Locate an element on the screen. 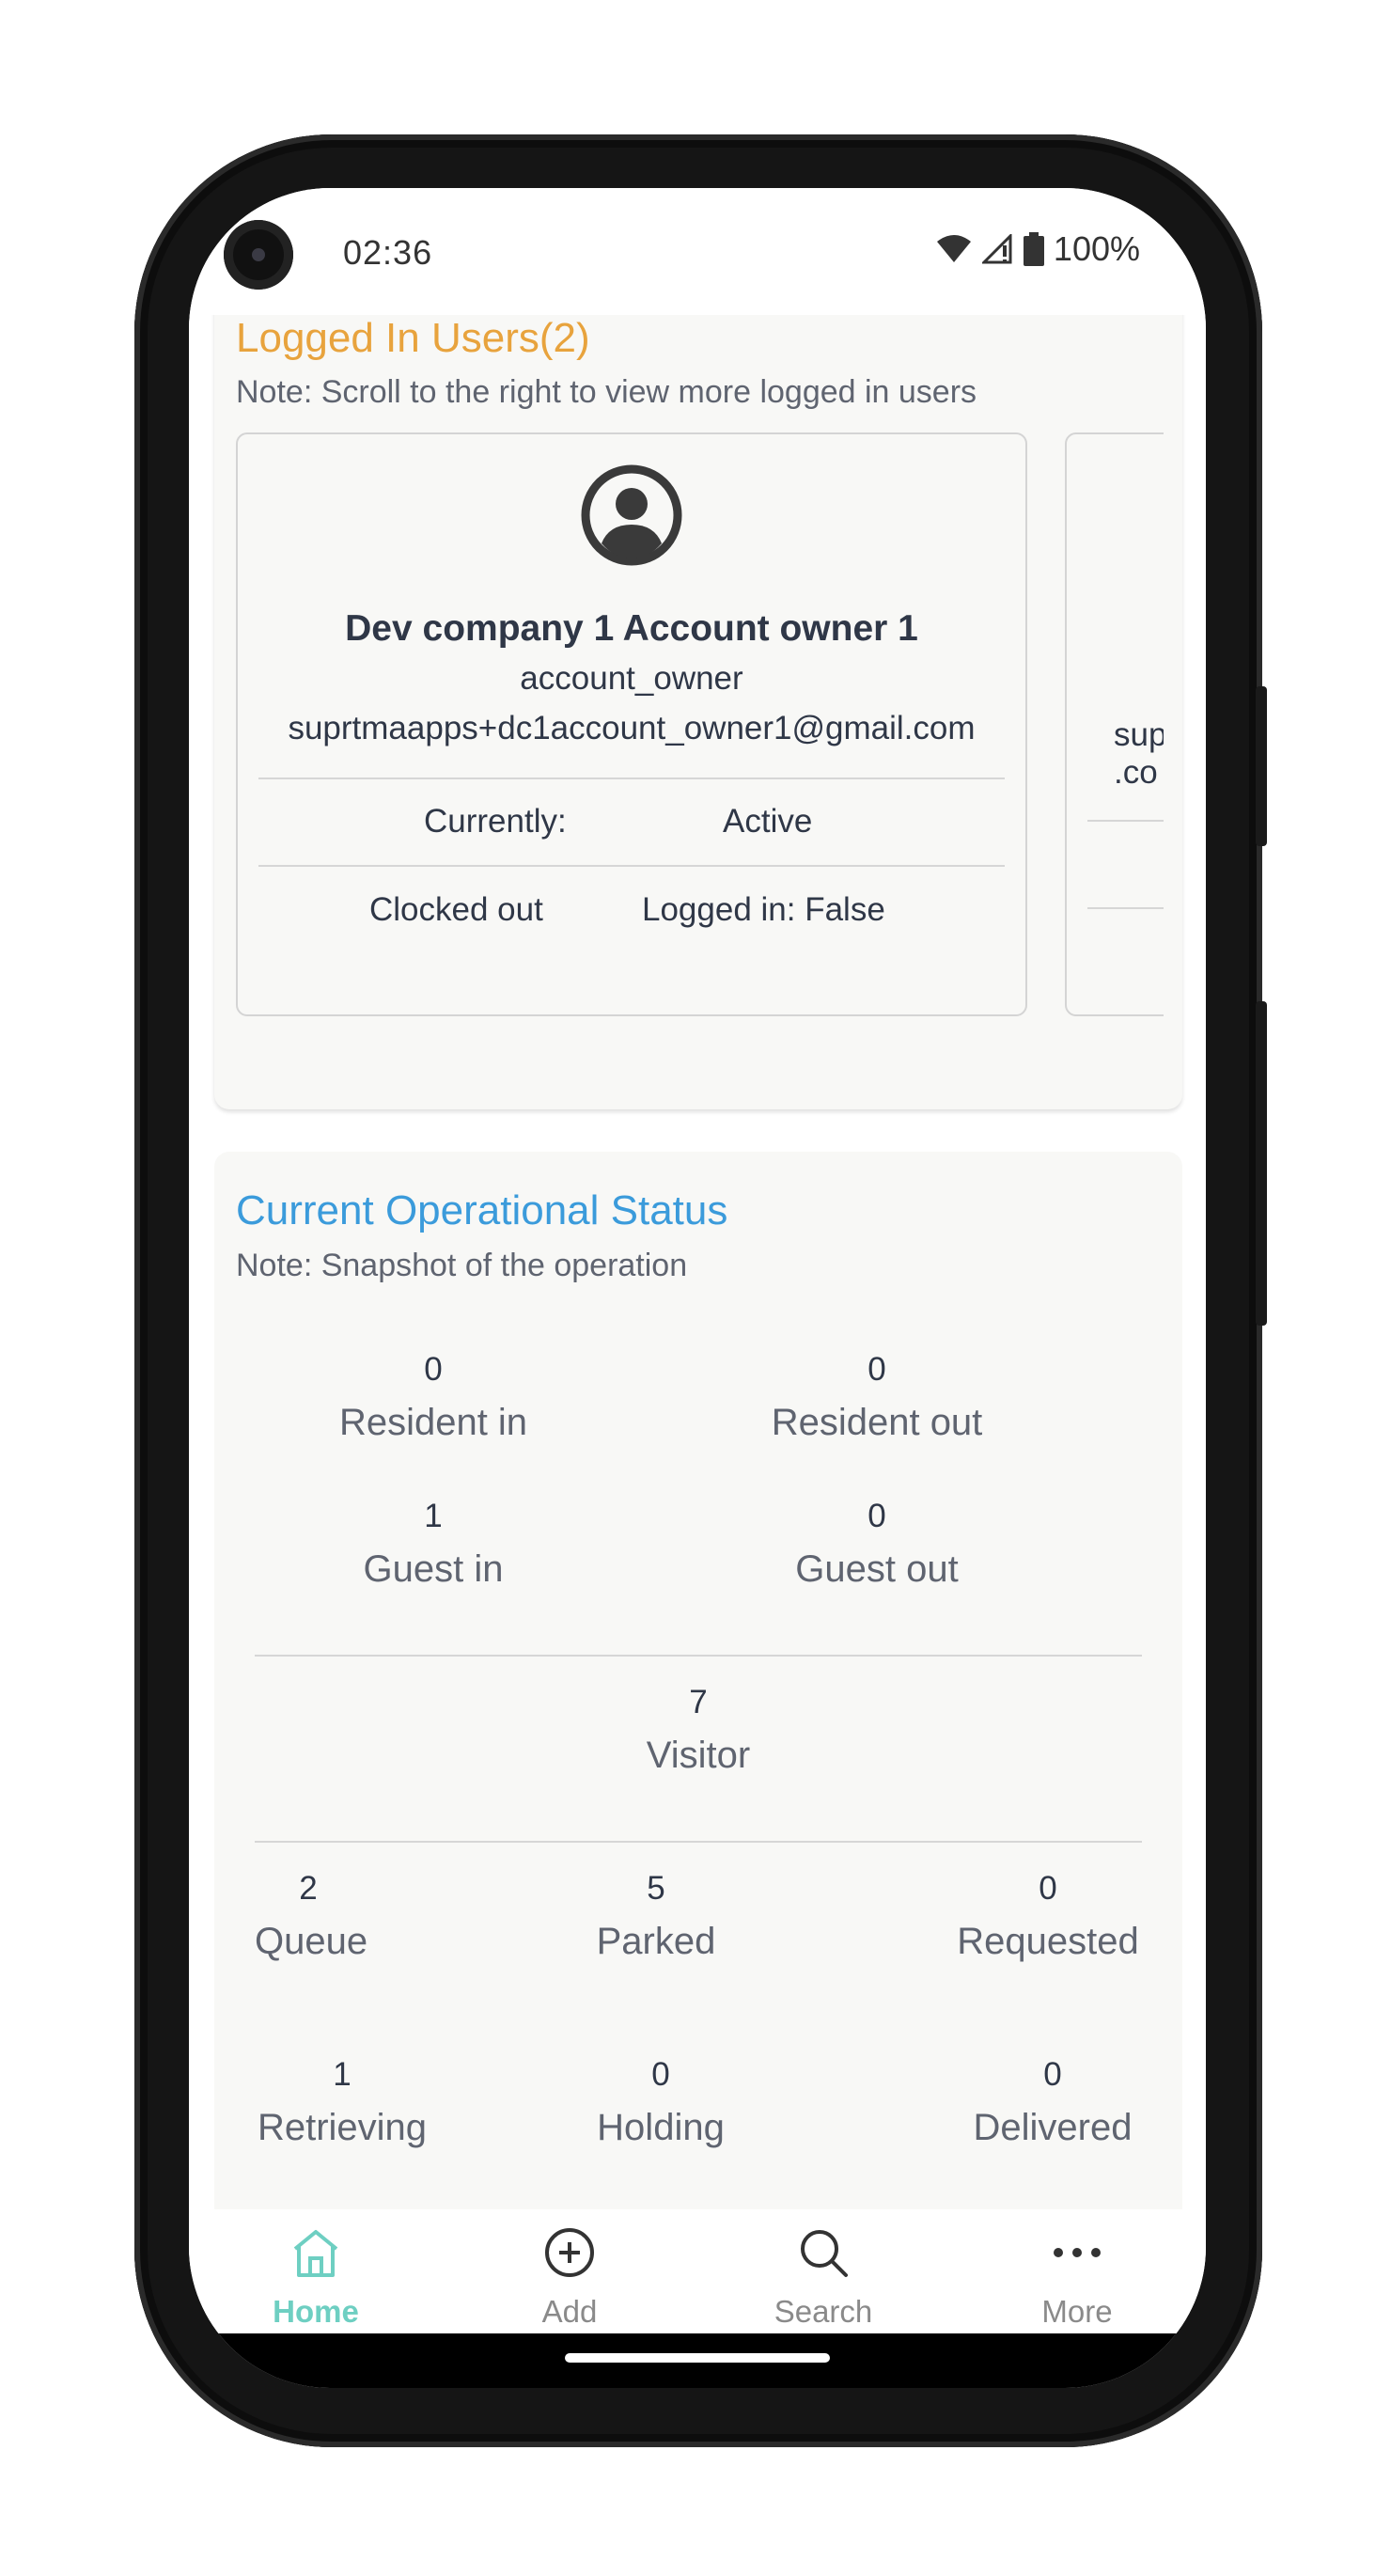  nav-search-label: Search is located at coordinates (824, 2312).